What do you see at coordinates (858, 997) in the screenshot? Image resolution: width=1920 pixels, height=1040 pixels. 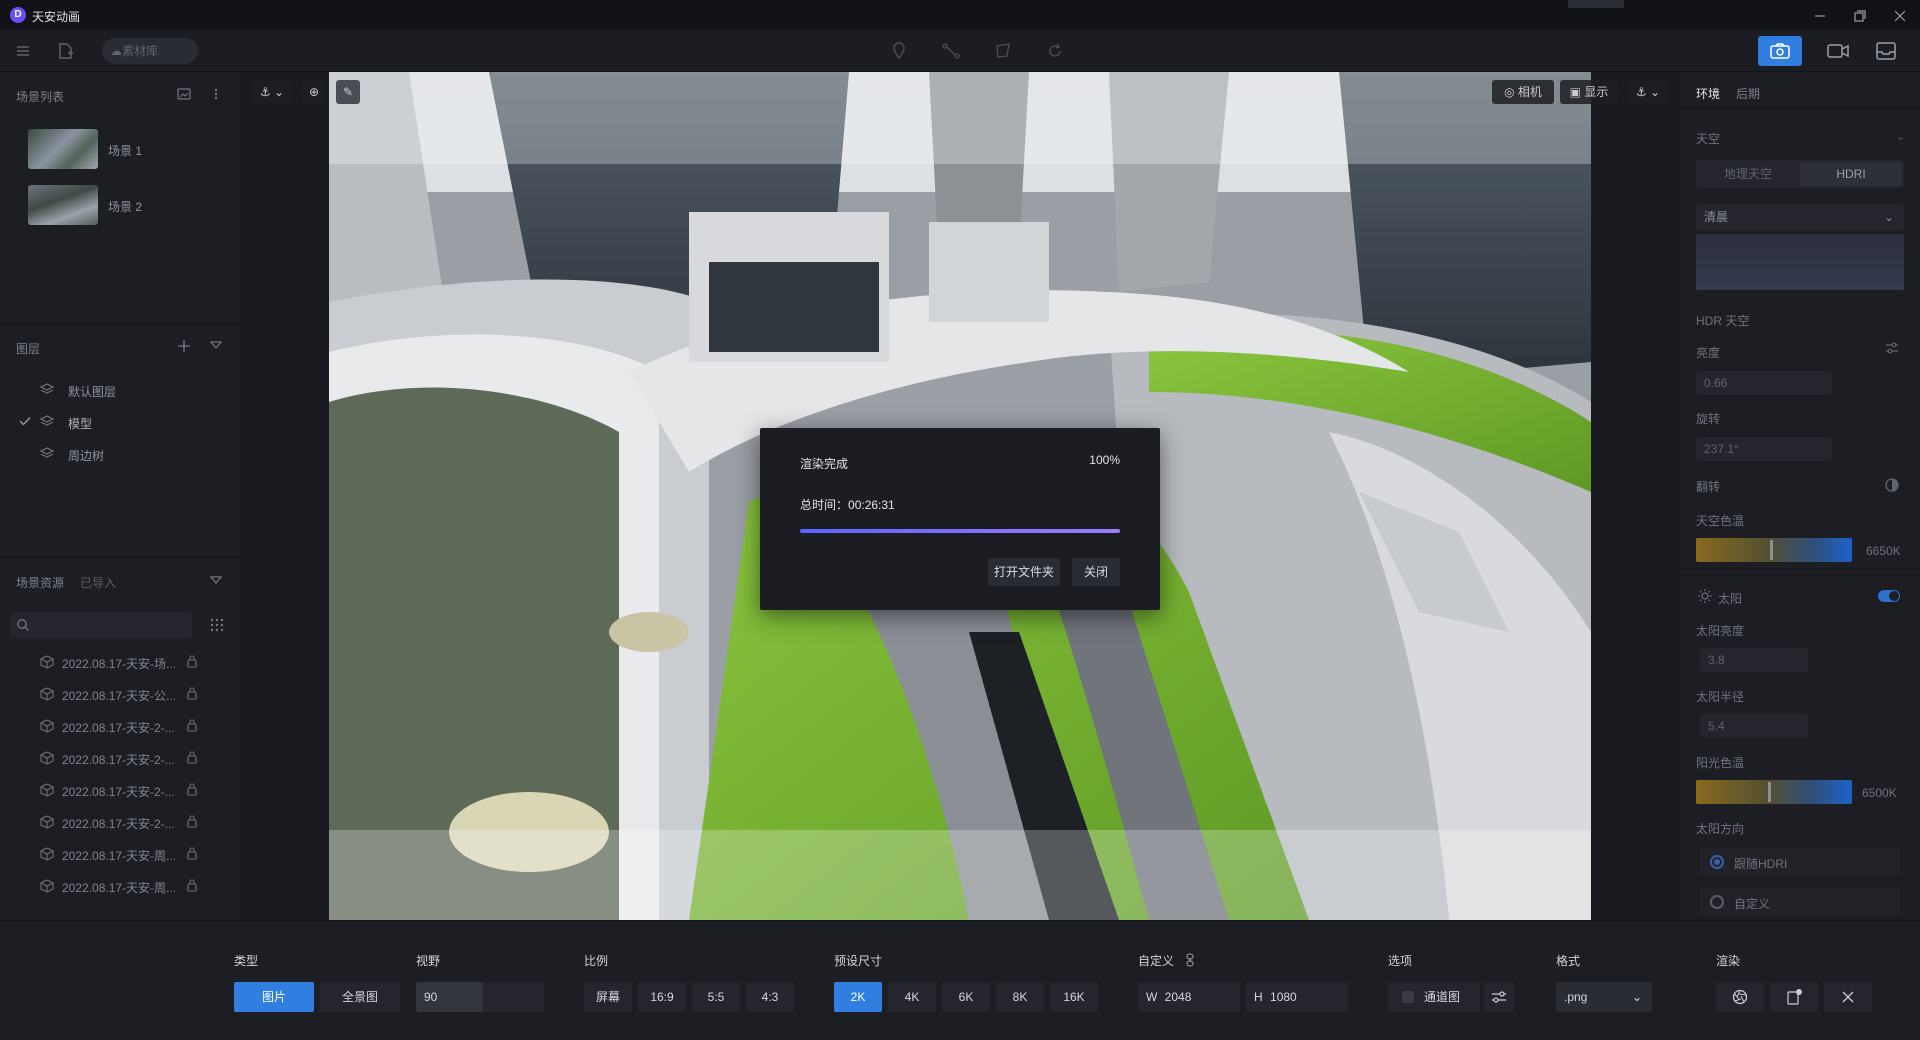 I see `preset-2k-button: 2K` at bounding box center [858, 997].